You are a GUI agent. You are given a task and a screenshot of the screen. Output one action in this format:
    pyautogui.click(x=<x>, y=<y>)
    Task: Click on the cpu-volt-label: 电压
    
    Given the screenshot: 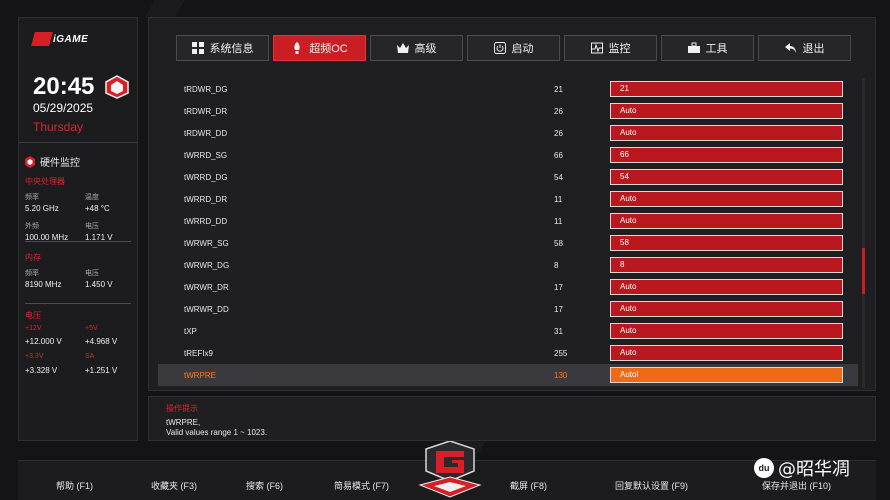 What is the action you would take?
    pyautogui.click(x=92, y=226)
    